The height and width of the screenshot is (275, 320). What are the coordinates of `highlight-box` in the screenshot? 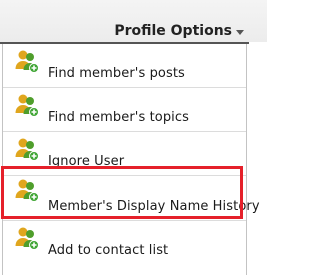 It's located at (122, 192).